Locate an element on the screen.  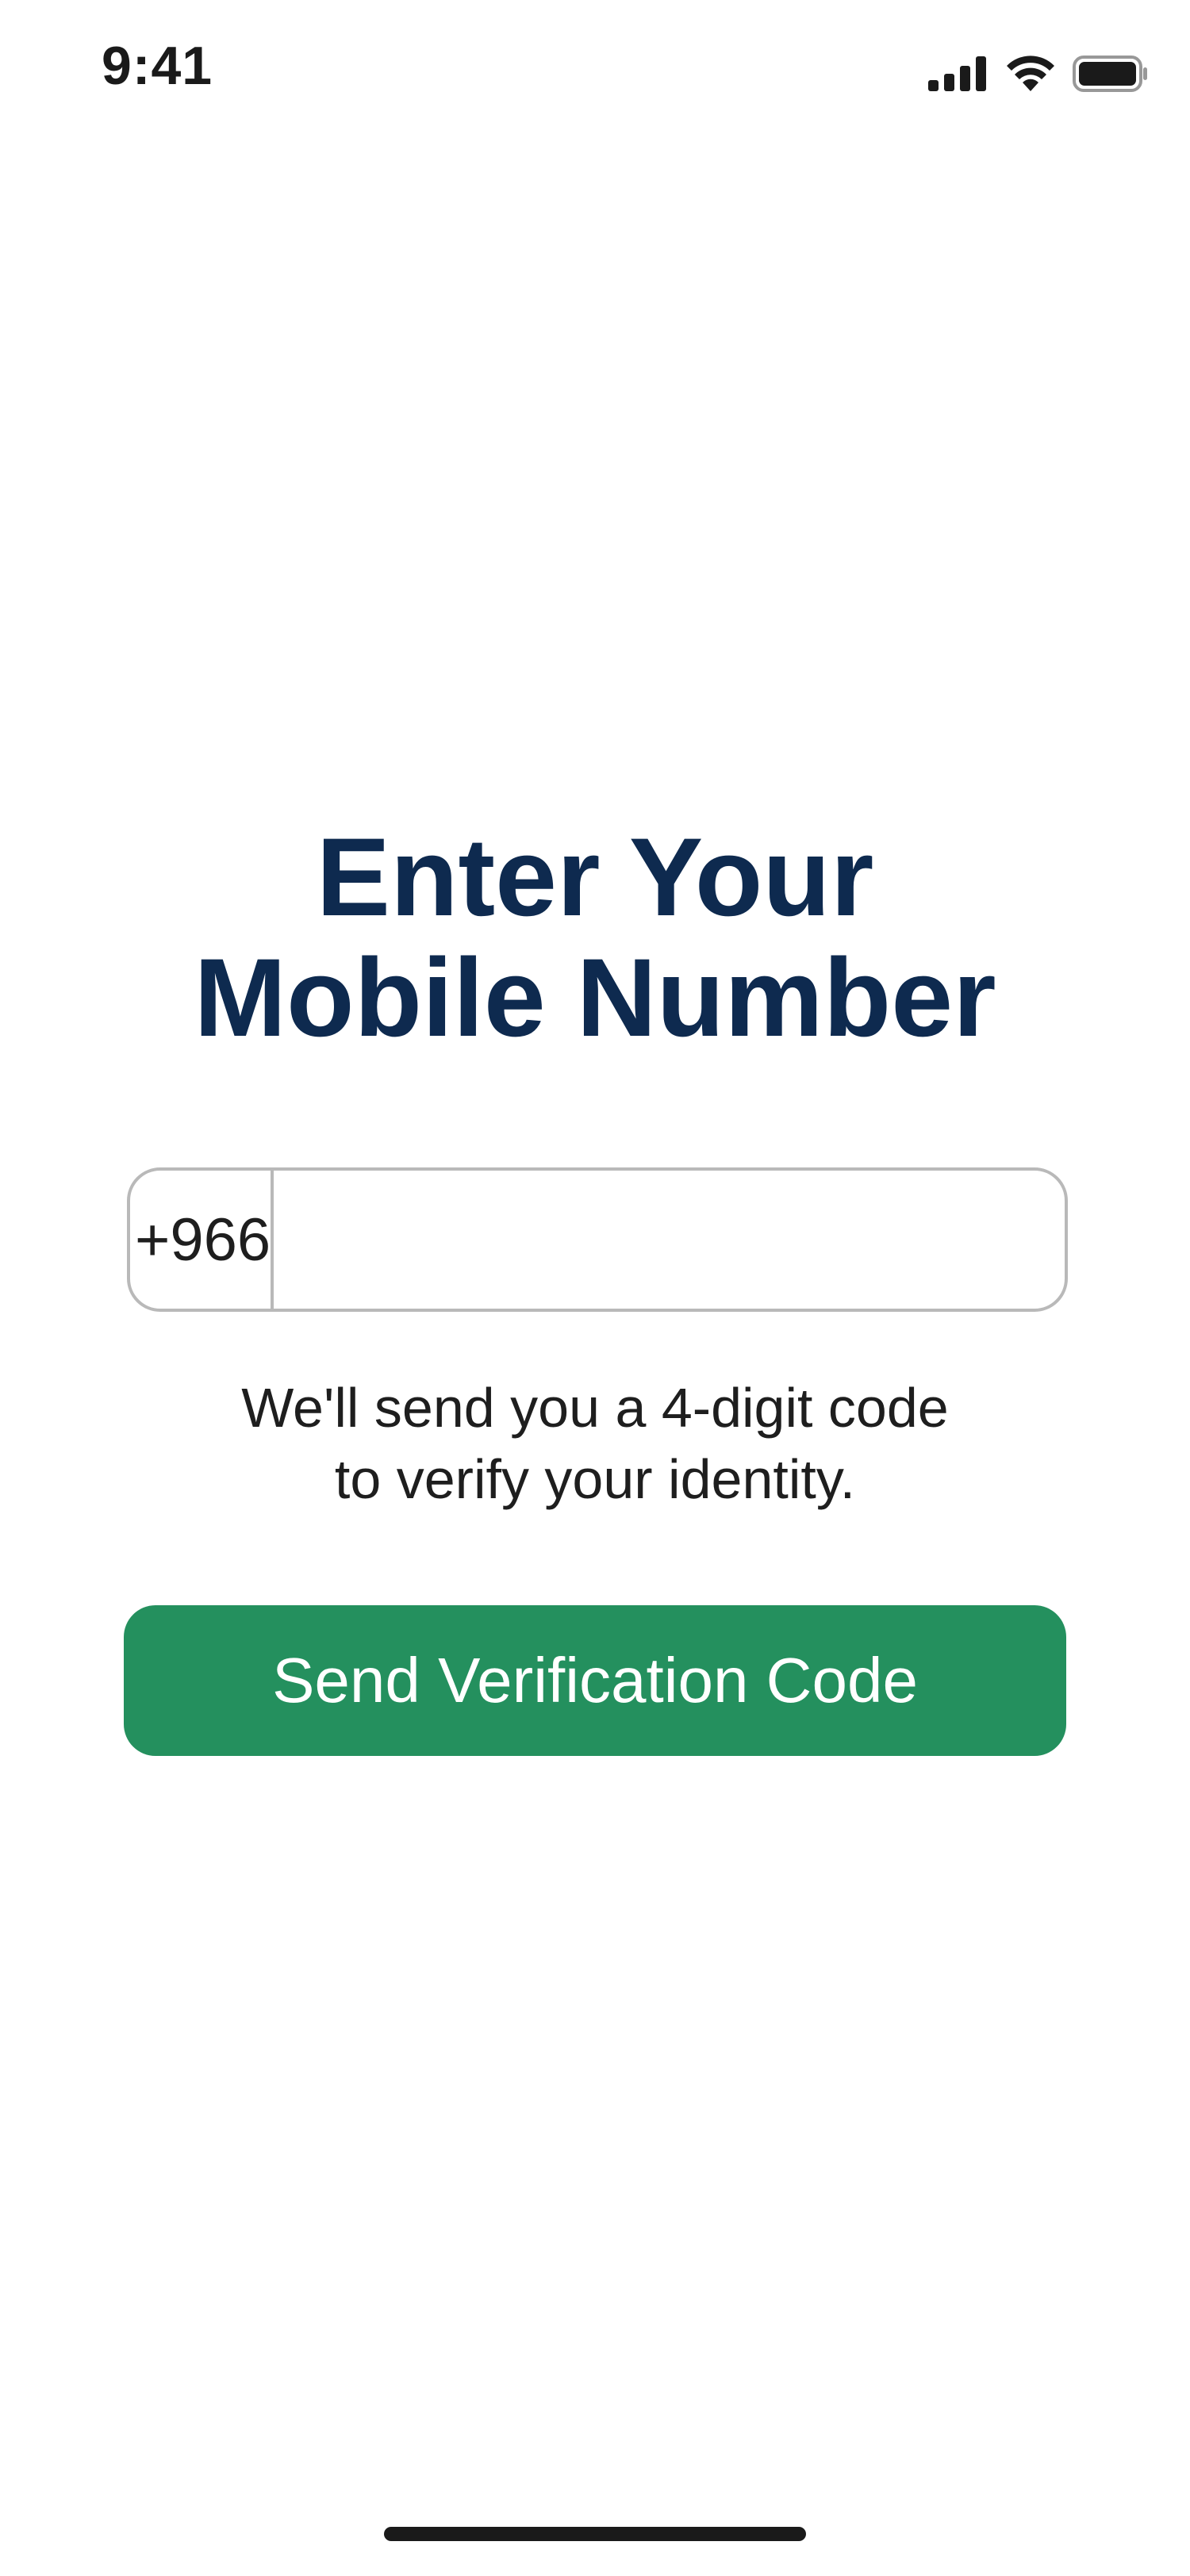
status-bar: 9:41 is located at coordinates (595, 72).